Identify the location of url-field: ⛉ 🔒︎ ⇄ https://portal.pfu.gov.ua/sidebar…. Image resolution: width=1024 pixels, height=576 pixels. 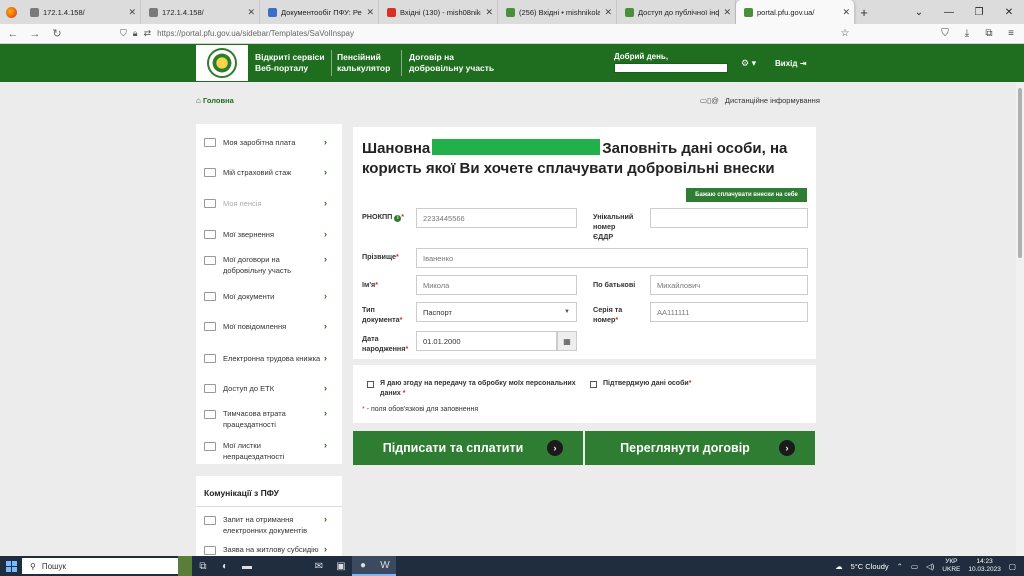
(475, 34).